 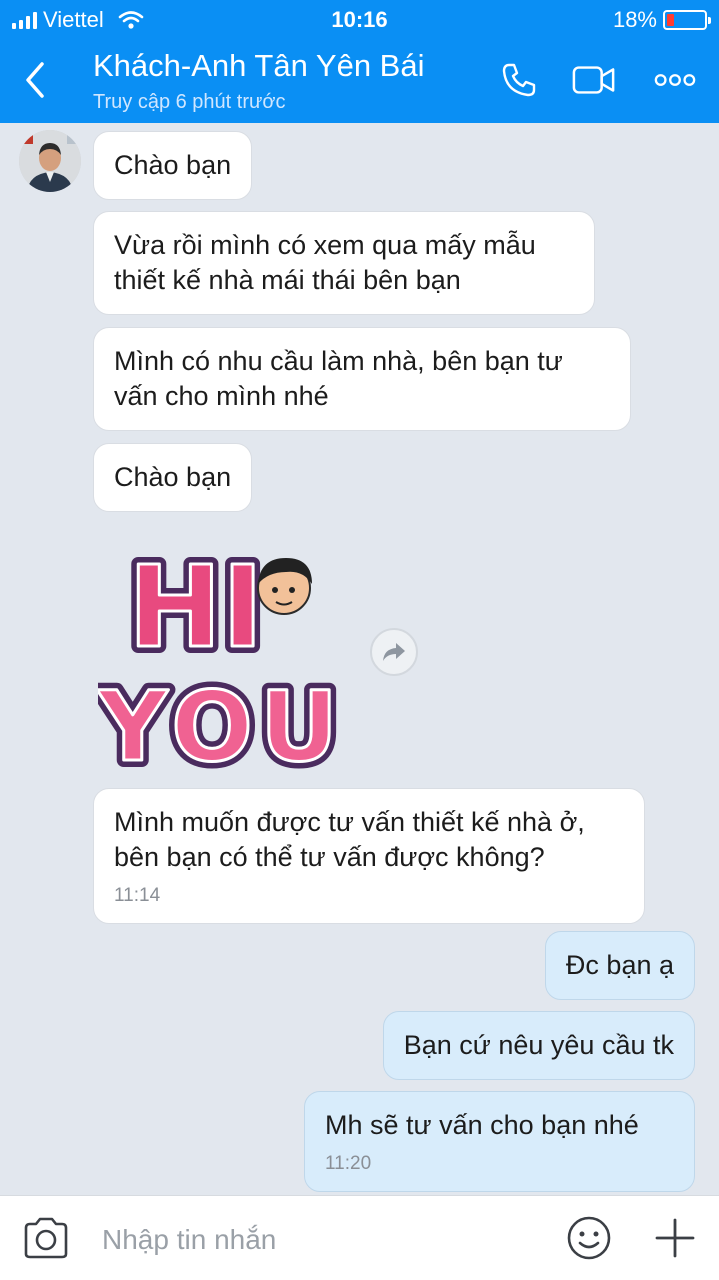 I want to click on call-button, so click(x=519, y=80).